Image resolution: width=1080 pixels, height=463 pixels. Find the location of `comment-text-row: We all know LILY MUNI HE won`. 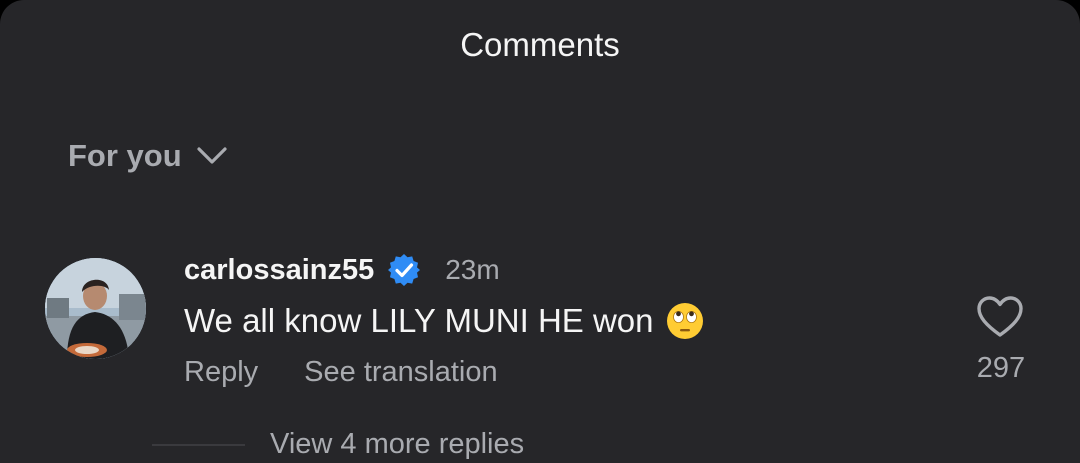

comment-text-row: We all know LILY MUNI HE won is located at coordinates (444, 321).